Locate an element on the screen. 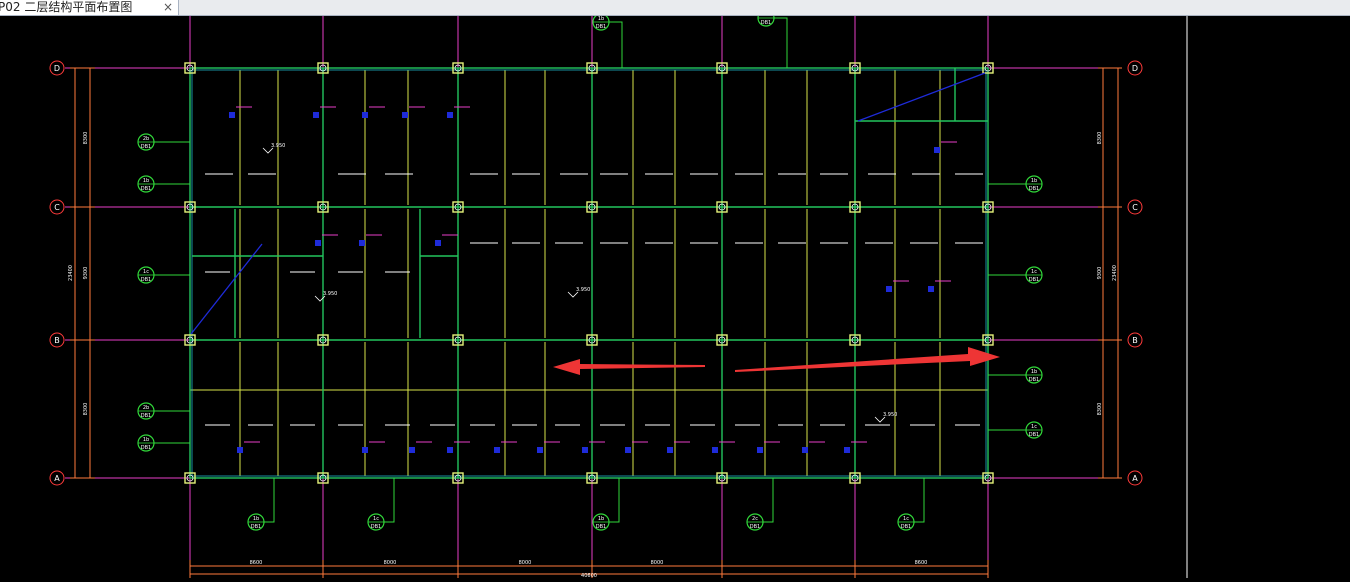  tag-number: 2c is located at coordinates (755, 519).